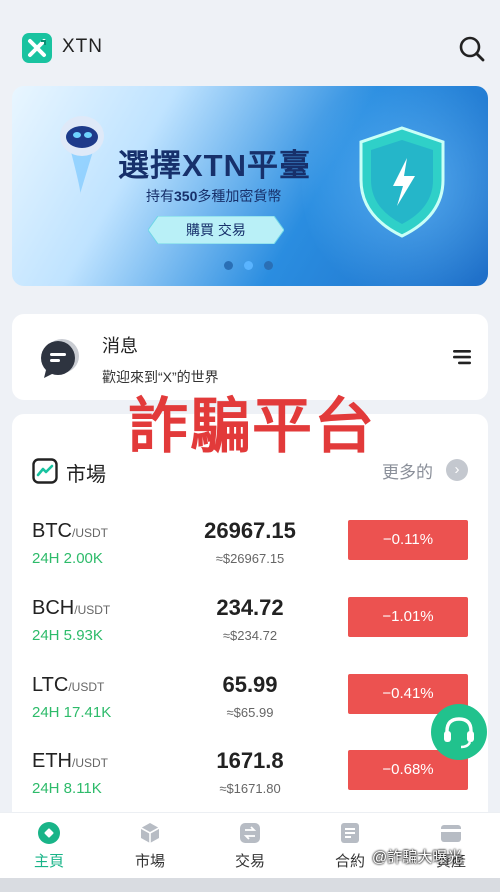  I want to click on symbol: LTC, so click(50, 685).